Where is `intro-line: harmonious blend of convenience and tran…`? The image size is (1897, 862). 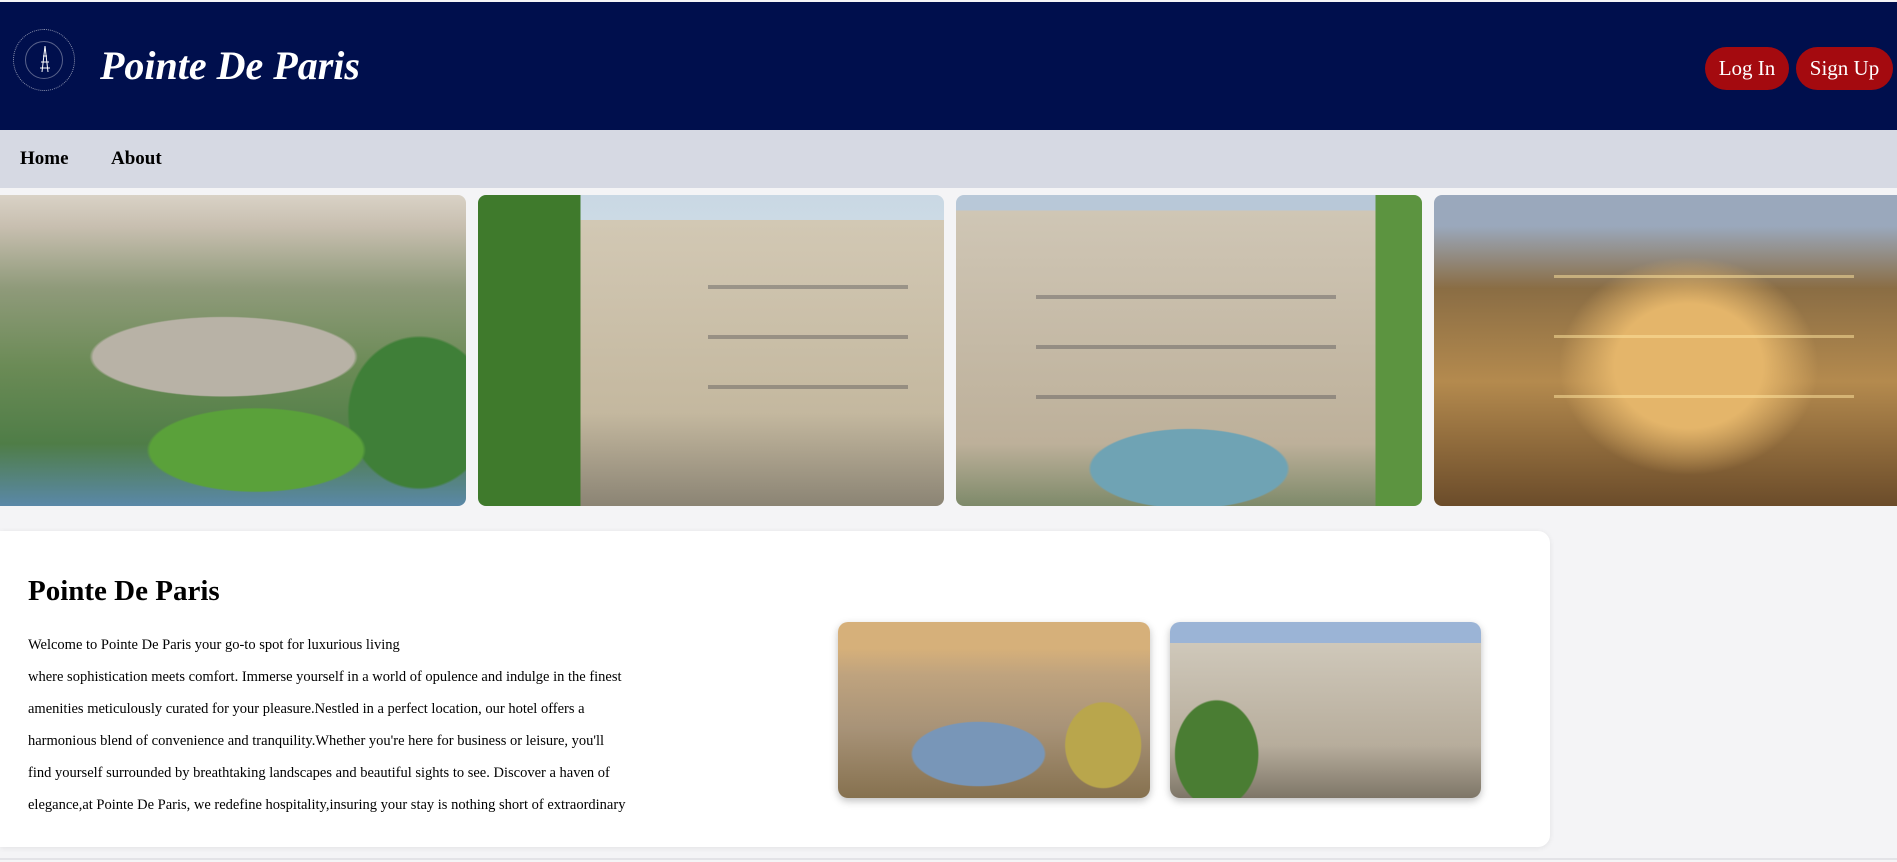
intro-line: harmonious blend of convenience and tran… is located at coordinates (316, 741).